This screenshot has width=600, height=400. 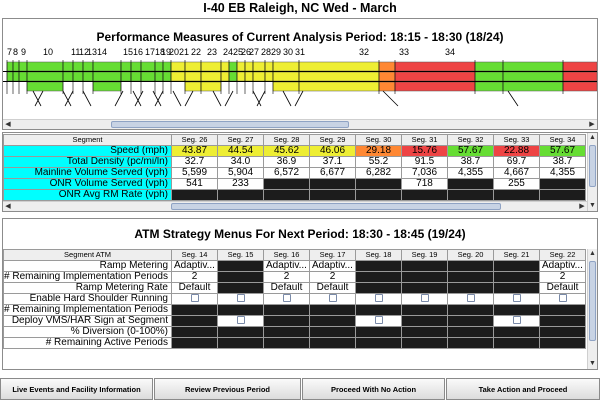 I want to click on scroll-up-icon: ▲, so click(x=592, y=254).